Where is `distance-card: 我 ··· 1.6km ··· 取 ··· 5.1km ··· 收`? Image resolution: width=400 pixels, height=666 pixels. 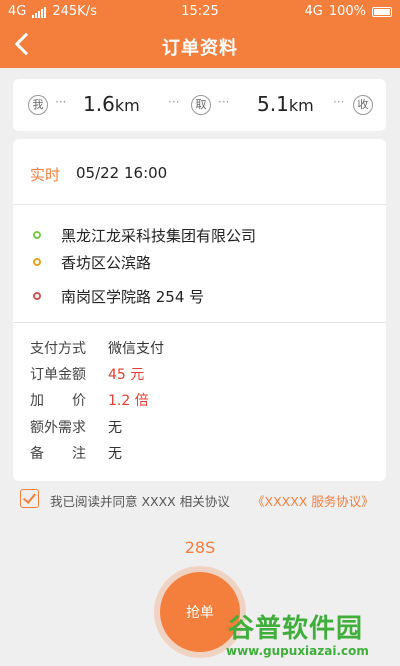 distance-card: 我 ··· 1.6km ··· 取 ··· 5.1km ··· 收 is located at coordinates (199, 105).